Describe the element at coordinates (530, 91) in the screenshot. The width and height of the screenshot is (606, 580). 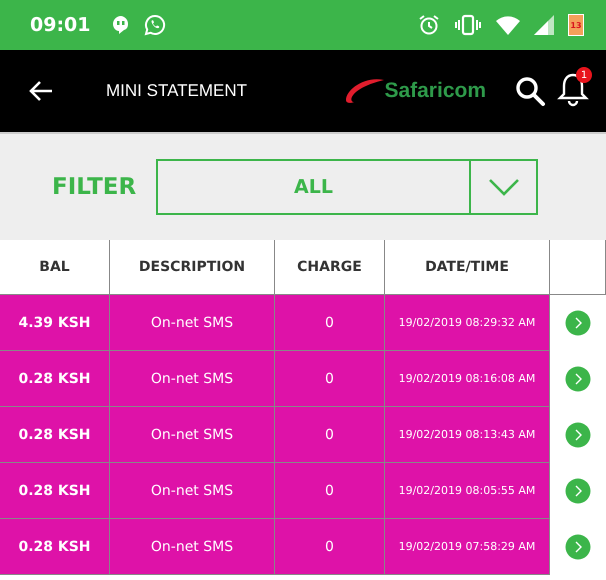
I see `search-icon` at that location.